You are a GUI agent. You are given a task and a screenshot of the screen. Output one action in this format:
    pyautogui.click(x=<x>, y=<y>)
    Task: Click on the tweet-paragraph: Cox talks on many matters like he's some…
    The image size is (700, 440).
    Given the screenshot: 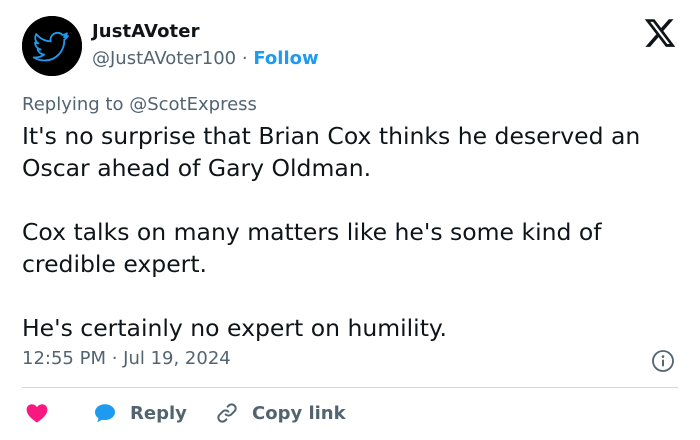 What is the action you would take?
    pyautogui.click(x=312, y=248)
    